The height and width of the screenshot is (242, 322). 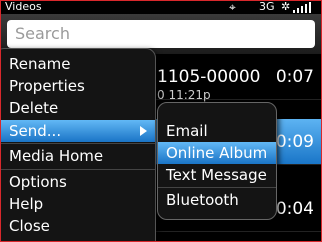 I want to click on video-duration: 0:09, so click(x=294, y=142).